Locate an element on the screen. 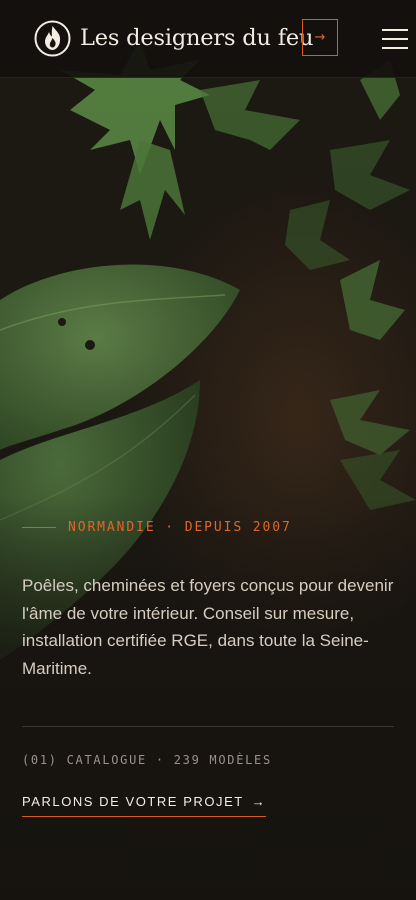  eyebrow-rule is located at coordinates (39, 527).